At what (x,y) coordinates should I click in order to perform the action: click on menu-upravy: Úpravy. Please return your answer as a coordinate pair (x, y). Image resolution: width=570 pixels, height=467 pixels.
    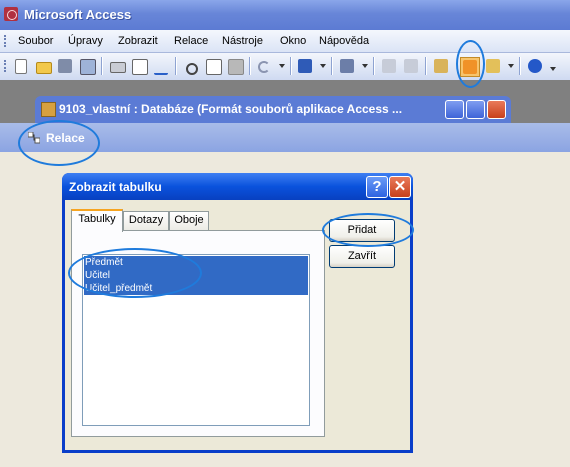
    Looking at the image, I should click on (85, 41).